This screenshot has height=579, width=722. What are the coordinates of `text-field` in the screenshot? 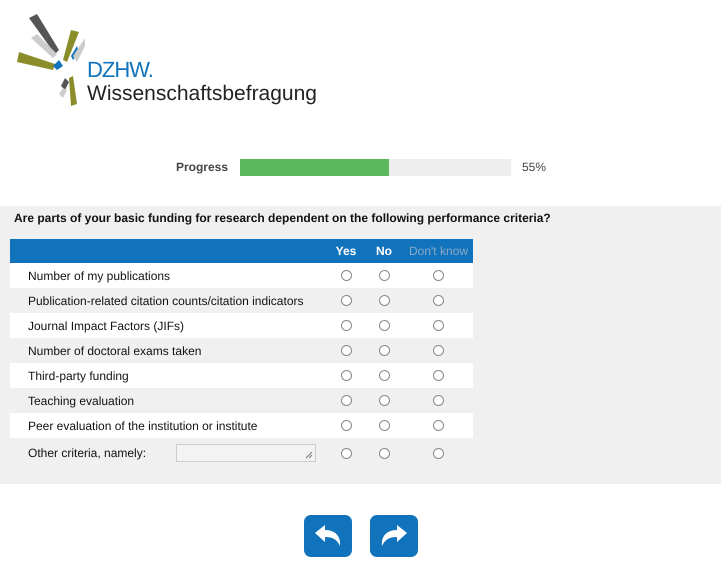 It's located at (246, 453).